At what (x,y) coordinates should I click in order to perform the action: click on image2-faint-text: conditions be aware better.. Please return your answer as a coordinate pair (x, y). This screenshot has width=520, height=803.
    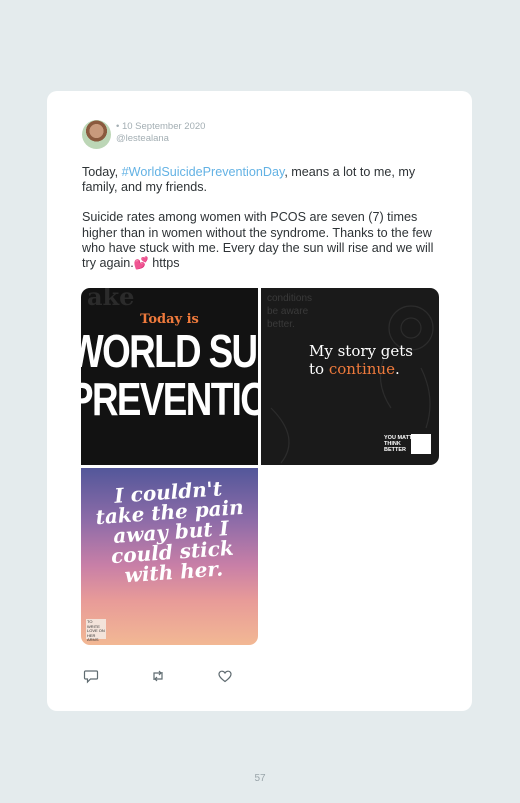
    Looking at the image, I should click on (289, 311).